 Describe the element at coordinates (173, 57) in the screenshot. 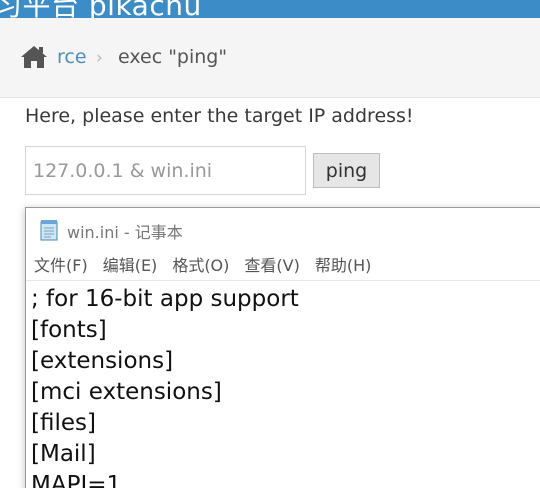

I see `breadcrumb-current: exec "ping"` at that location.